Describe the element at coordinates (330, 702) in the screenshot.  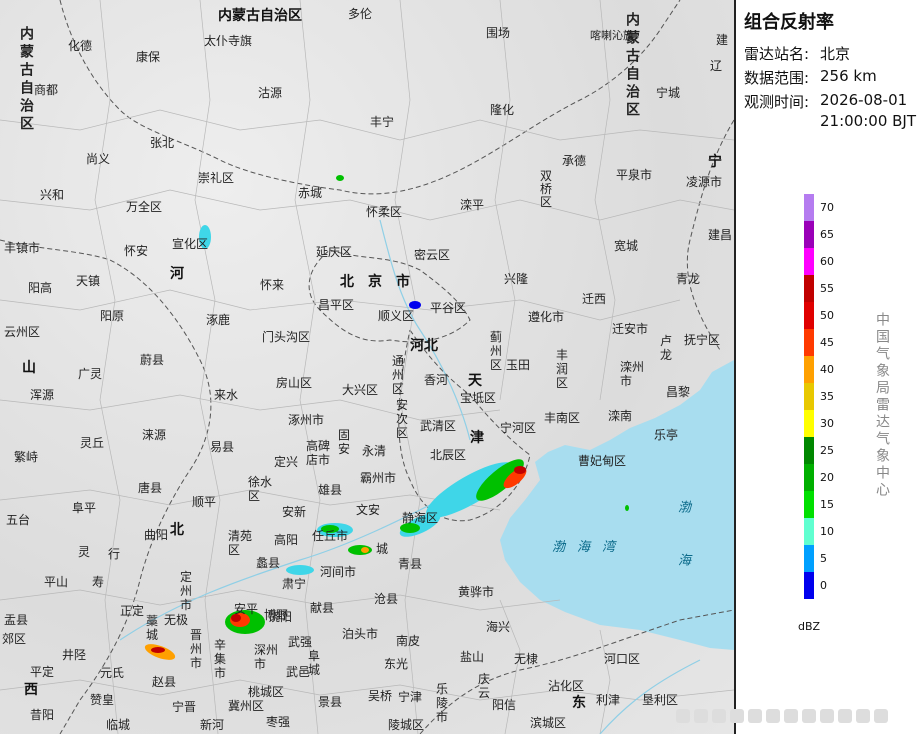
I see `place-label: 景县` at that location.